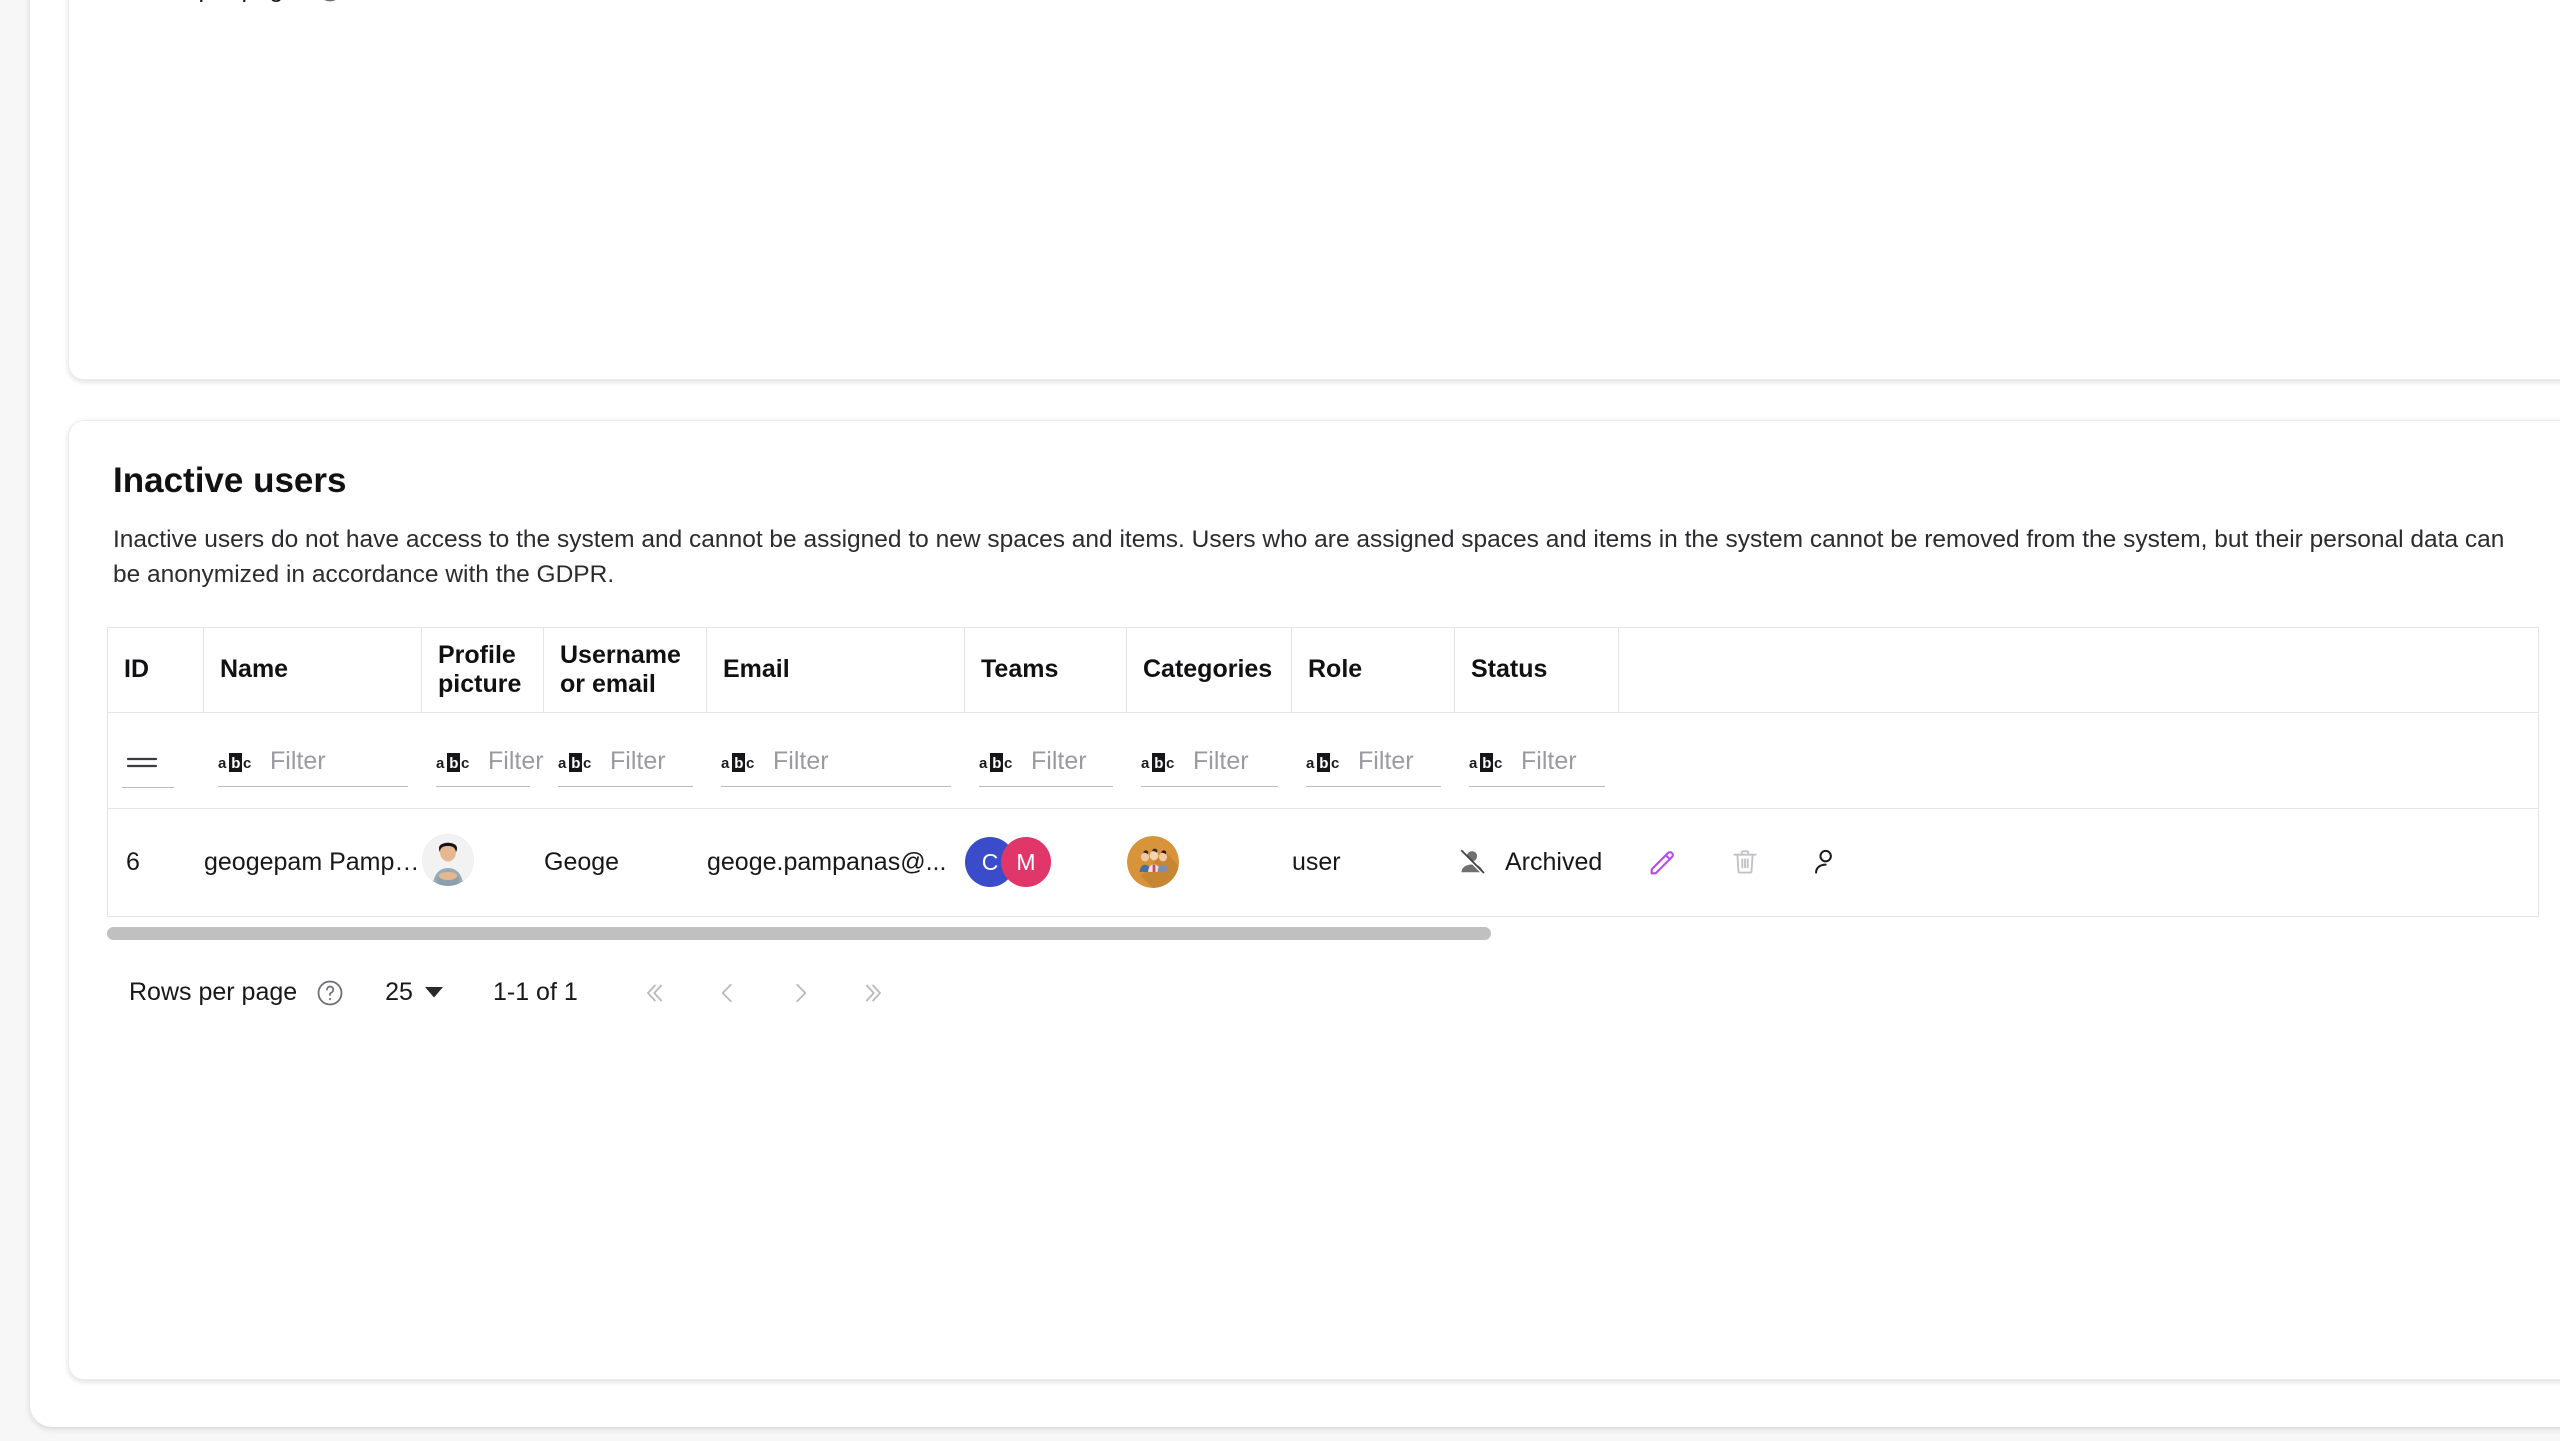 This screenshot has width=2560, height=1441. I want to click on filter-cell-6: a b c Filter, so click(1209, 760).